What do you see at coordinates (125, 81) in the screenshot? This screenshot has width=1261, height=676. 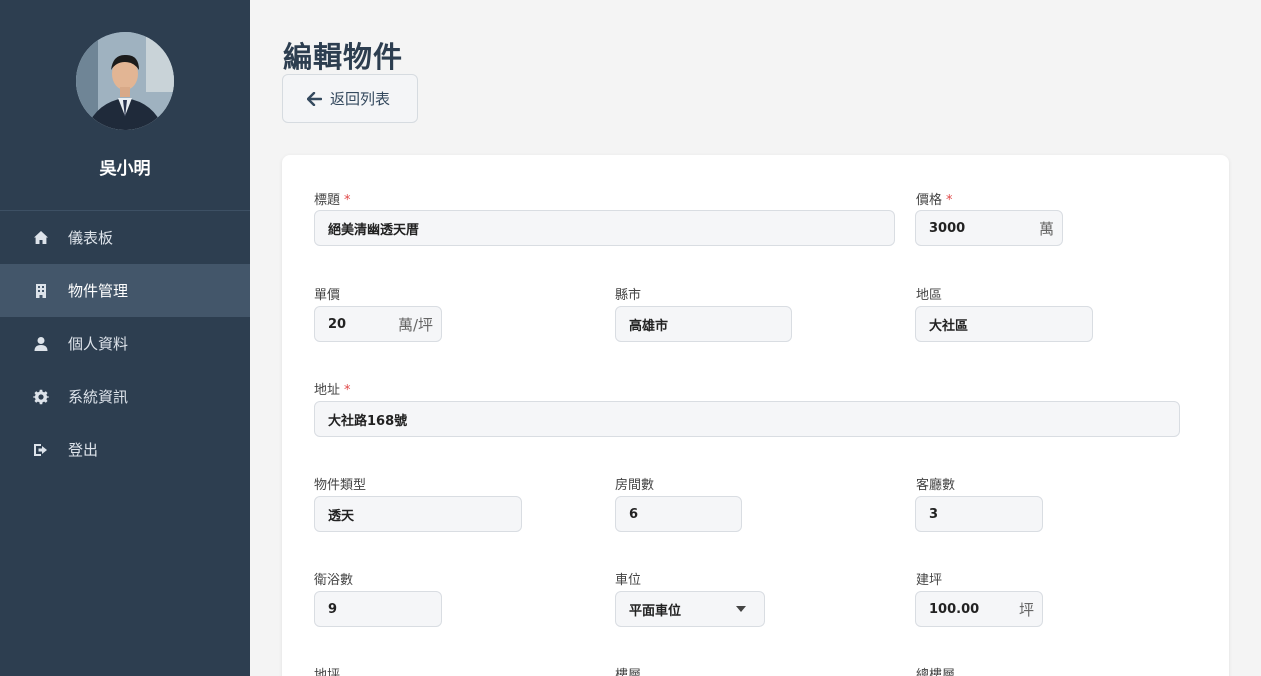 I see `avatar` at bounding box center [125, 81].